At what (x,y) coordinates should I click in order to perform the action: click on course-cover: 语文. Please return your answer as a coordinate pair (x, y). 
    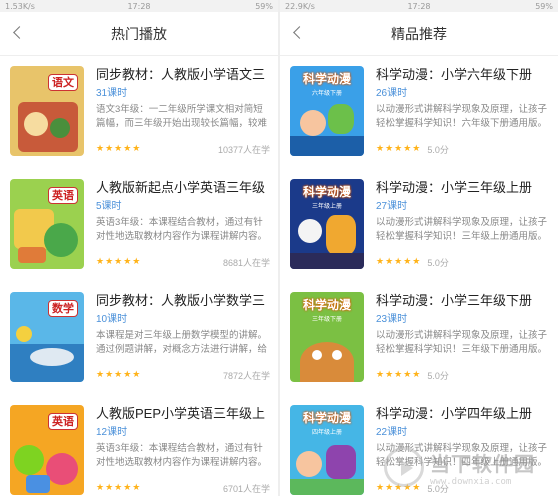
    Looking at the image, I should click on (47, 111).